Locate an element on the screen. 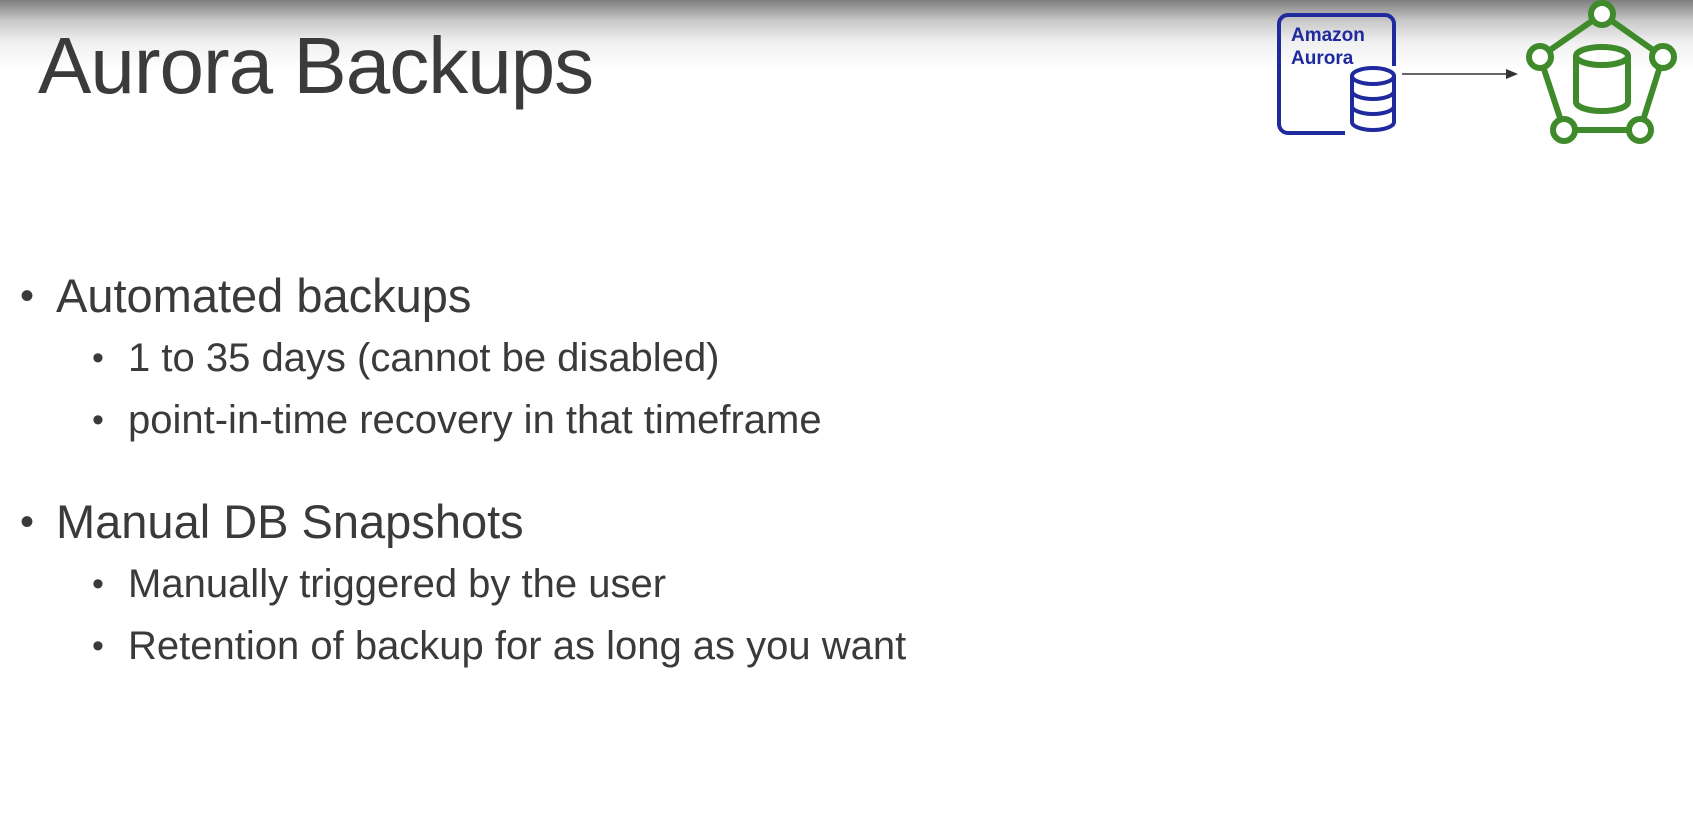  bullet-item: point-in-time recovery in that timeframe is located at coordinates (670, 420).